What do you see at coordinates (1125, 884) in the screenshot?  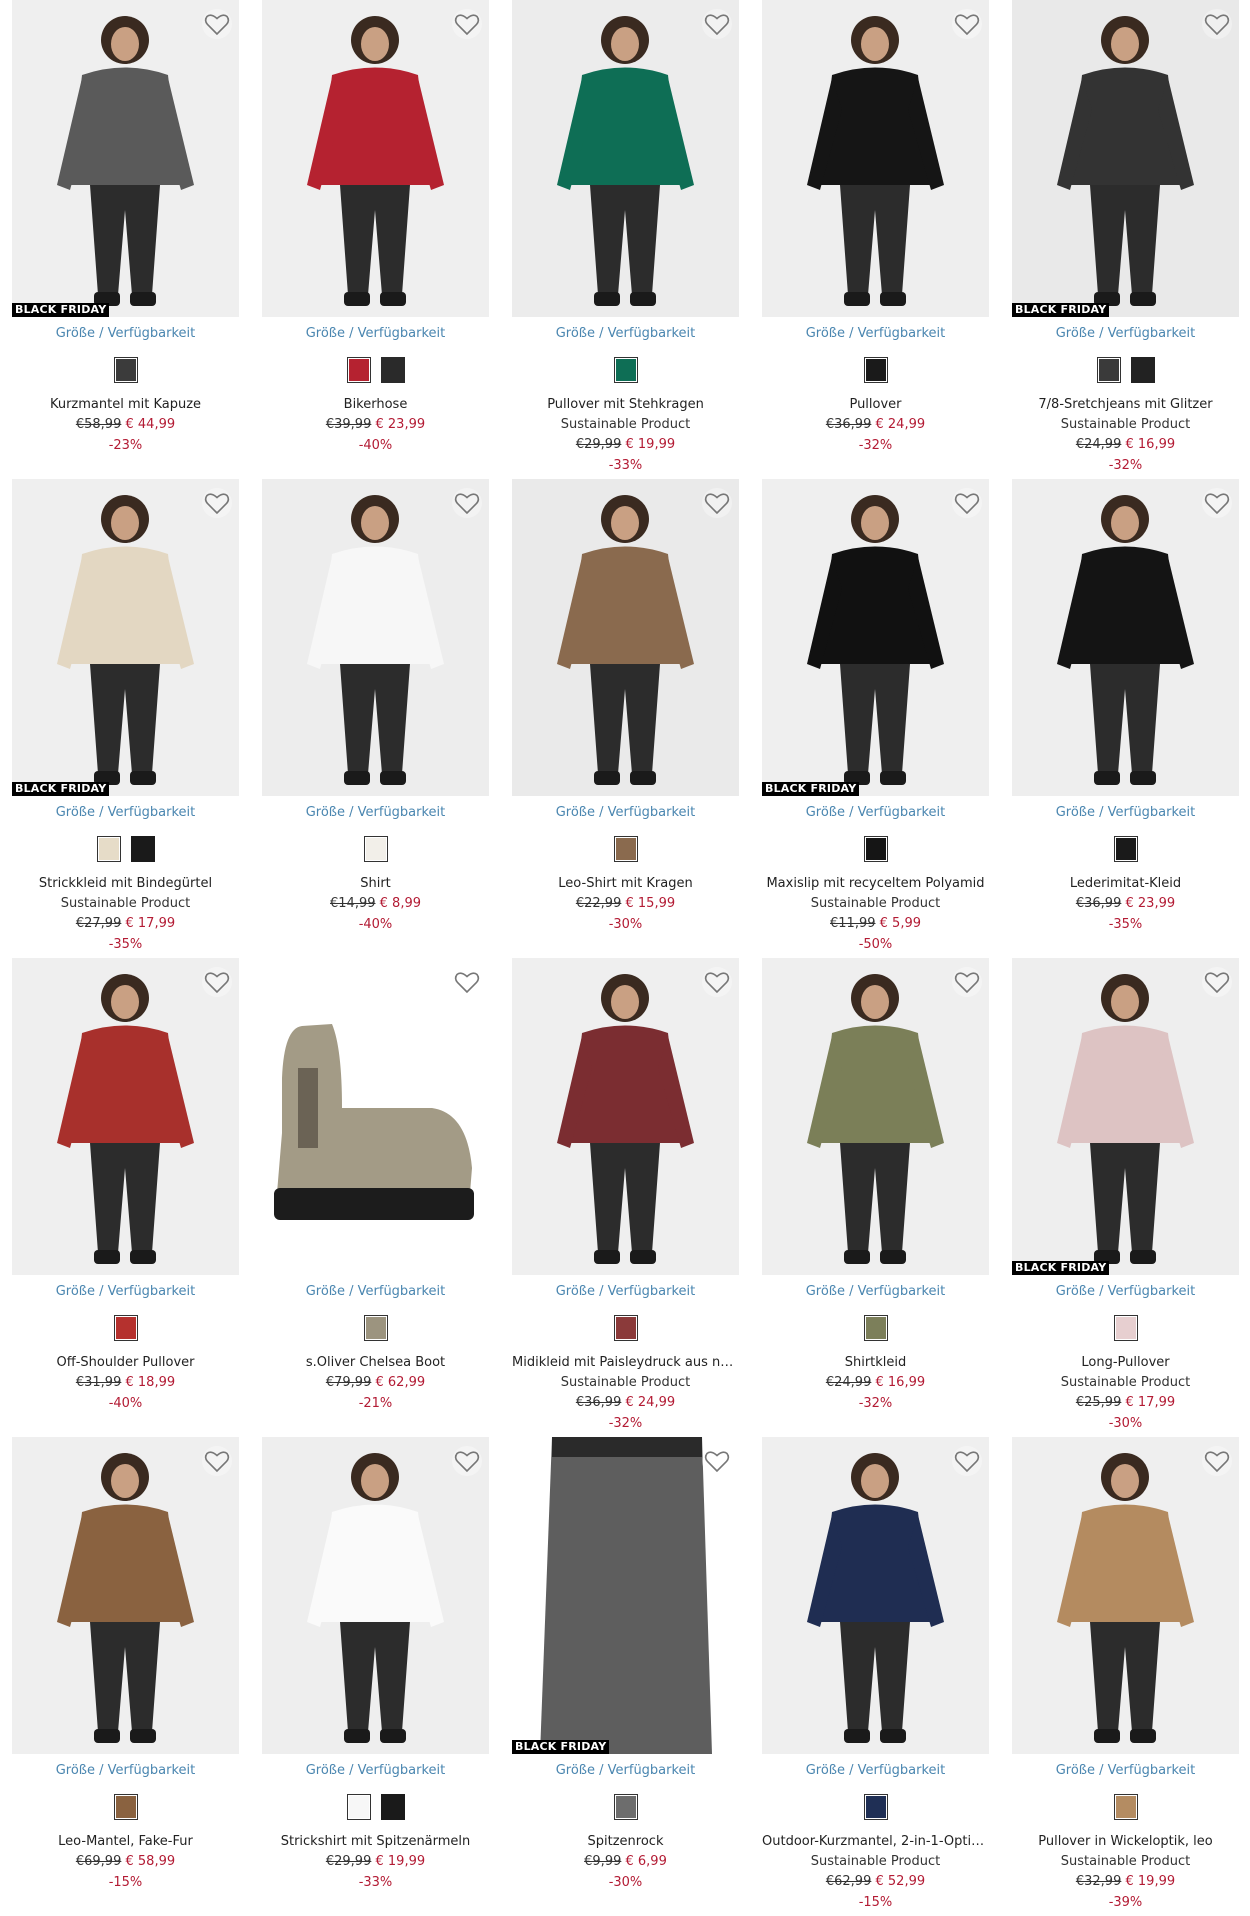 I see `product-name: Lederimitat-Kleid` at bounding box center [1125, 884].